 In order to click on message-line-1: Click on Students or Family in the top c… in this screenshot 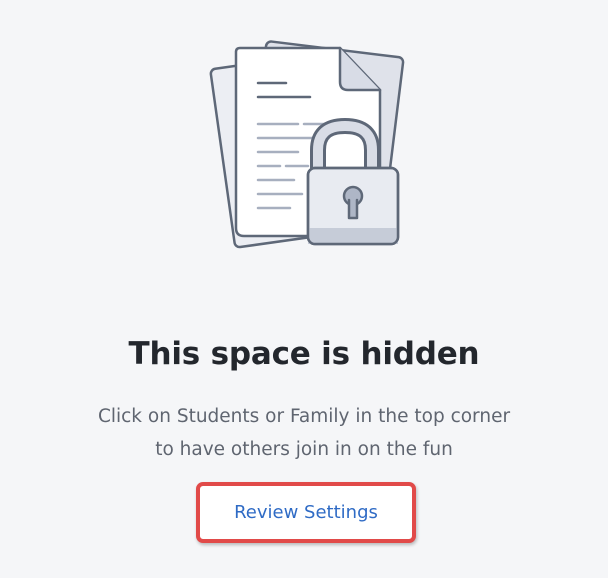, I will do `click(304, 416)`.